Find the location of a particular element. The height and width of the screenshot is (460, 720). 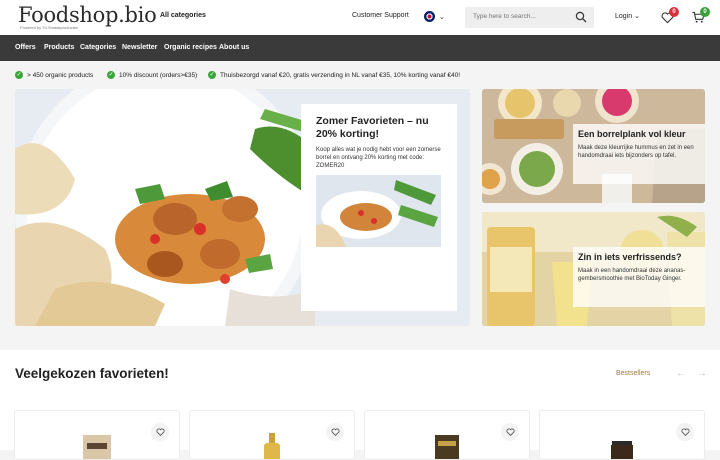

usp-text: > 450 organic products is located at coordinates (60, 75).